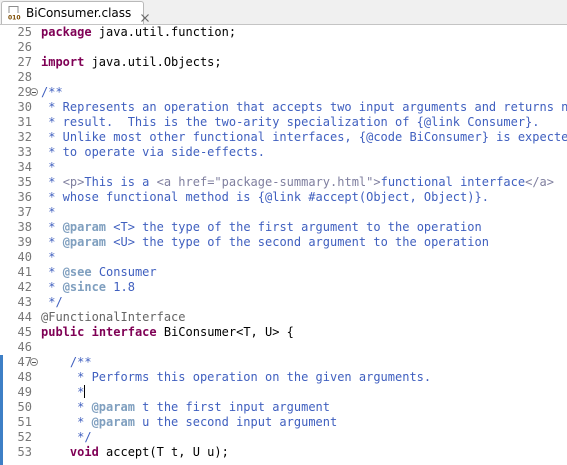  What do you see at coordinates (24, 392) in the screenshot?
I see `line-number: 49` at bounding box center [24, 392].